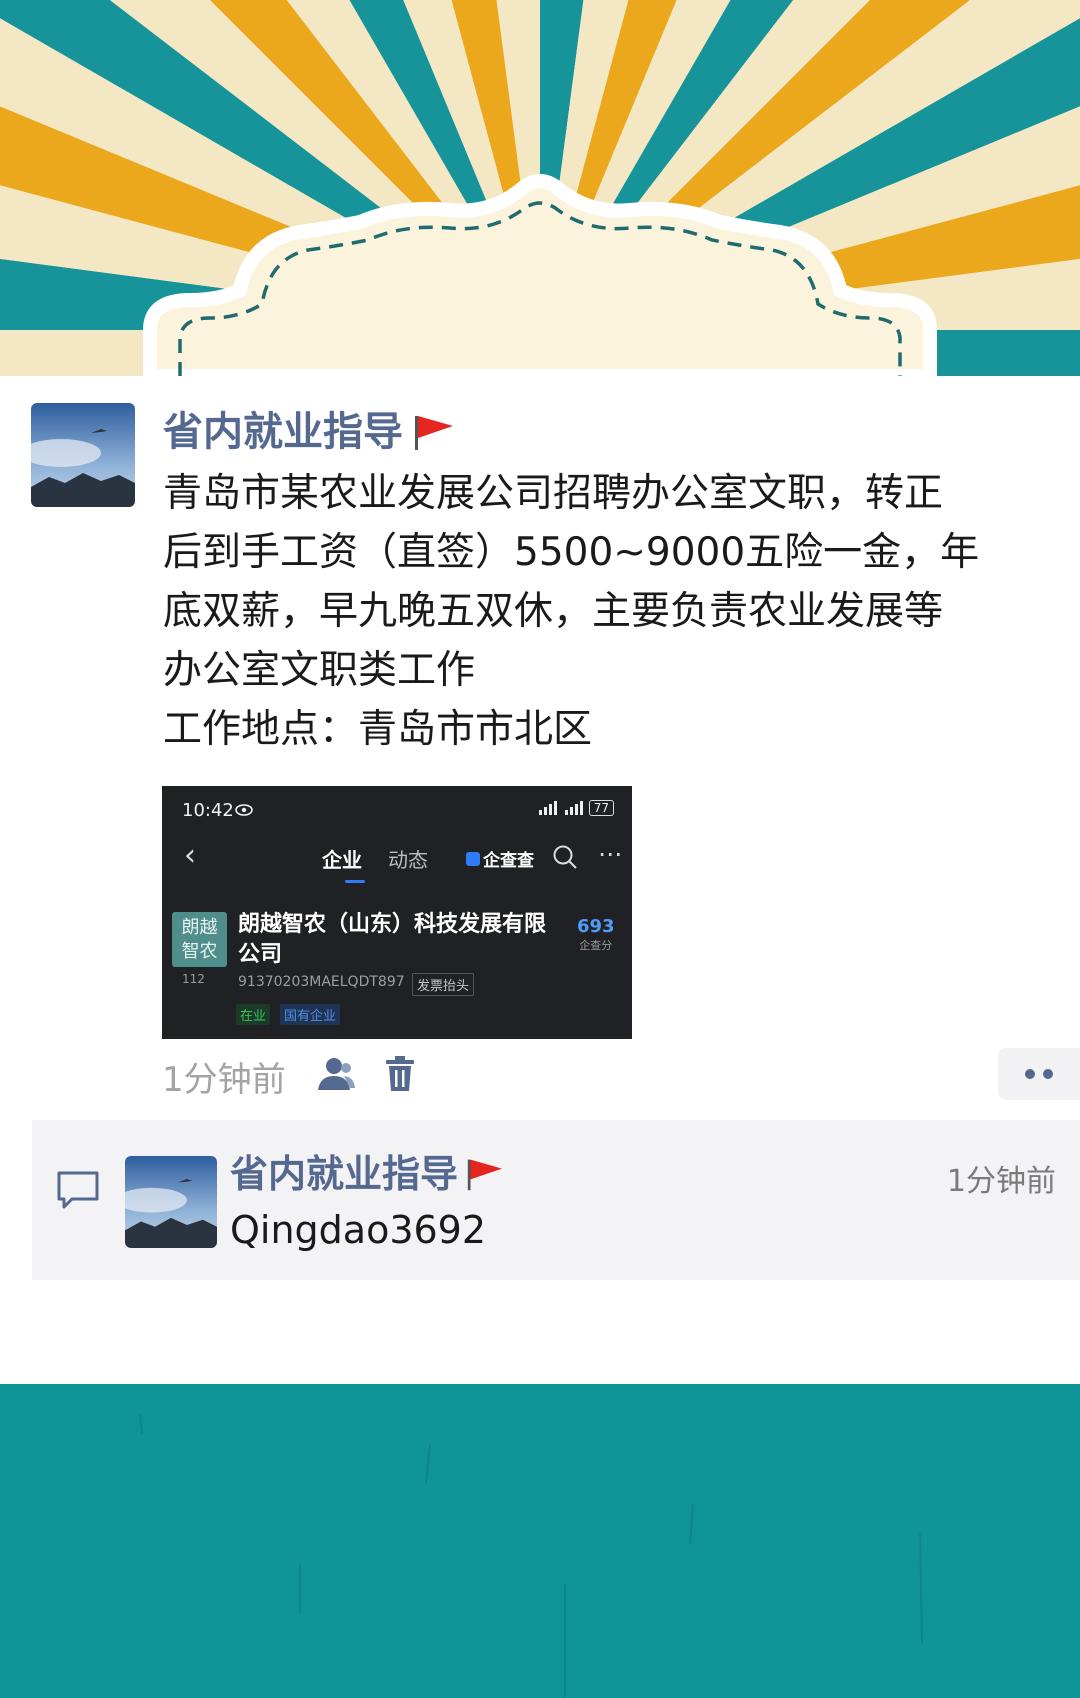  I want to click on comment-author: 省内就业指导, so click(368, 1174).